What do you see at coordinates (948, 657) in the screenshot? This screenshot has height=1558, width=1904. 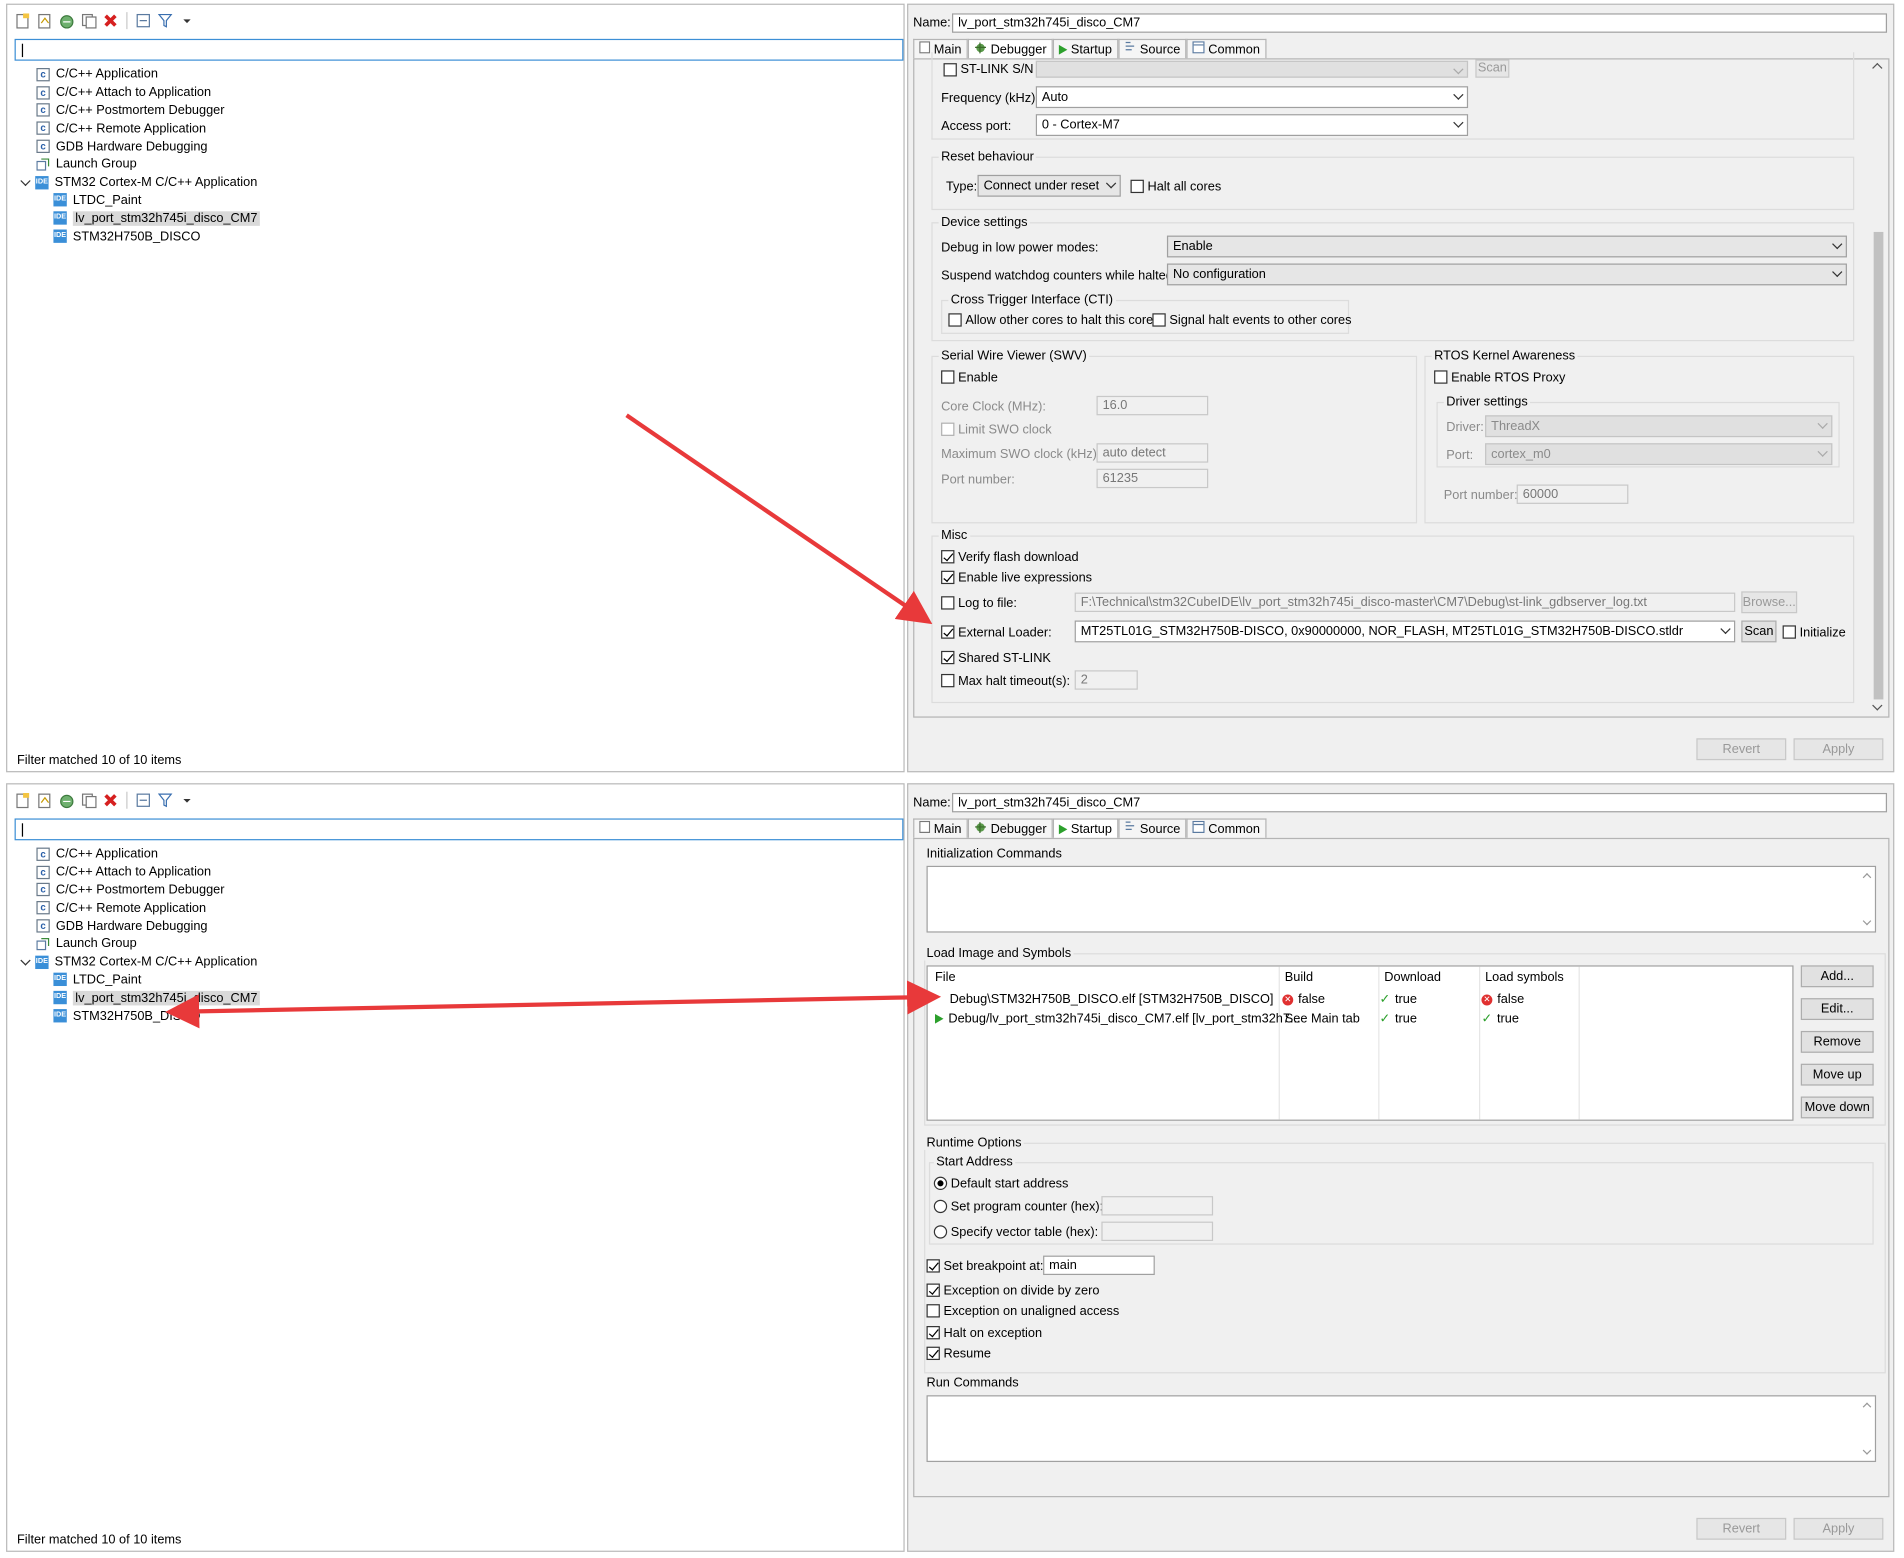 I see `shared-stlink-checkbox` at bounding box center [948, 657].